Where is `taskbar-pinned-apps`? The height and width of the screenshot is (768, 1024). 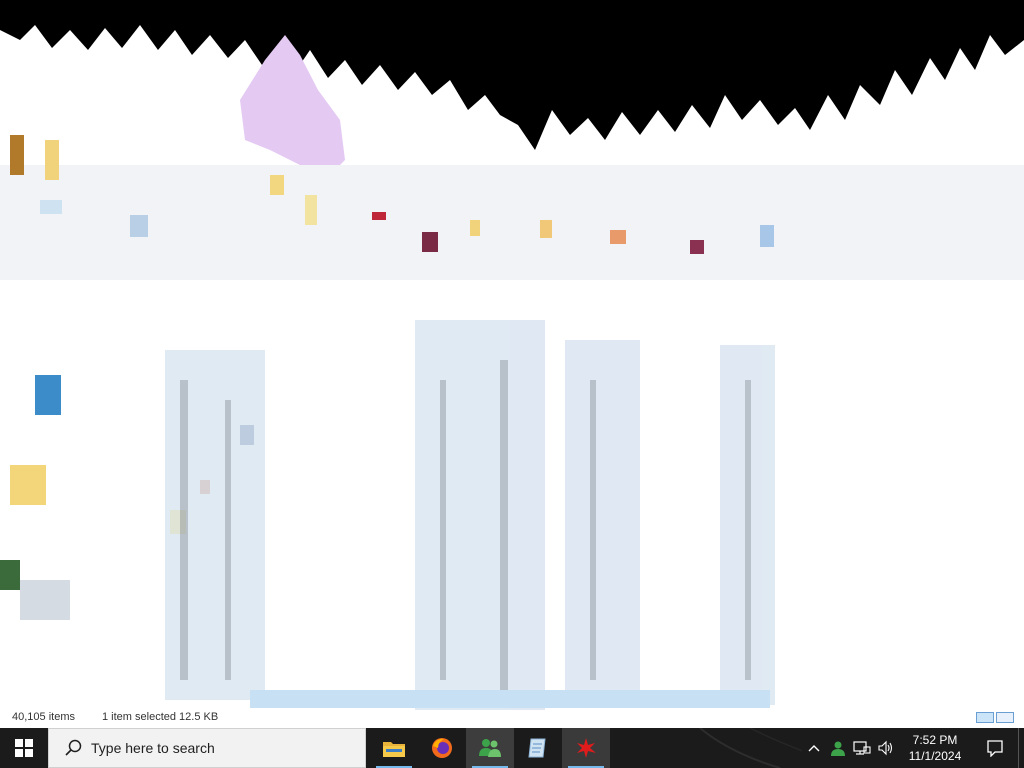 taskbar-pinned-apps is located at coordinates (490, 748).